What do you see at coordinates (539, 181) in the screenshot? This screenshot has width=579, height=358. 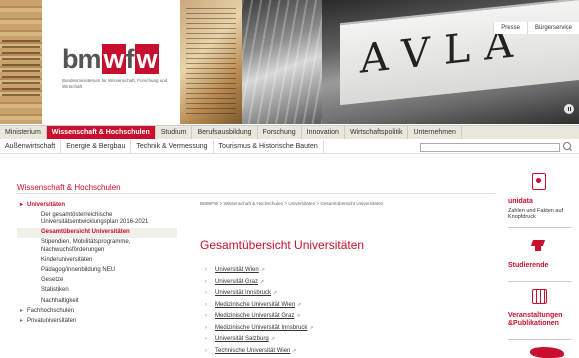 I see `document-icon` at bounding box center [539, 181].